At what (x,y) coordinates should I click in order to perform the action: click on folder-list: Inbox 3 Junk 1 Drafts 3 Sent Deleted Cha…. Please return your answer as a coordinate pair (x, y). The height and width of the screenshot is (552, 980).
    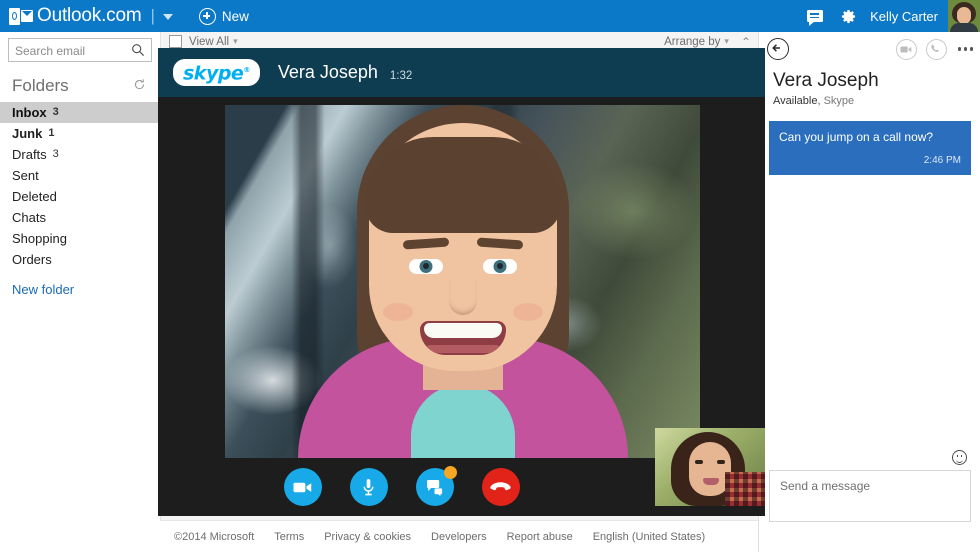
    Looking at the image, I should click on (80, 201).